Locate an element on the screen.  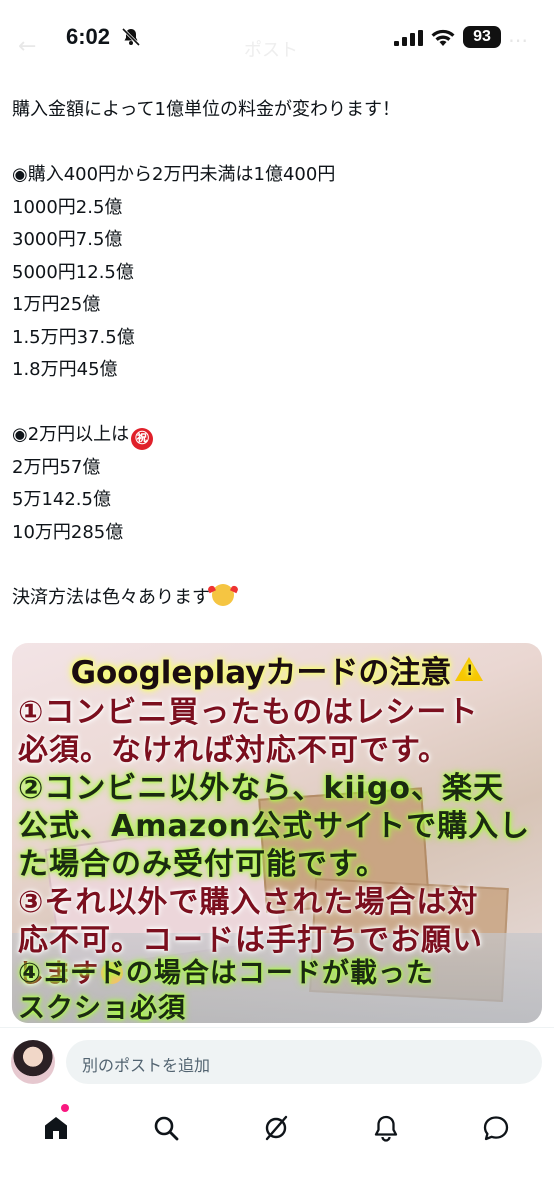
back-arrow-icon: ← is located at coordinates (27, 46).